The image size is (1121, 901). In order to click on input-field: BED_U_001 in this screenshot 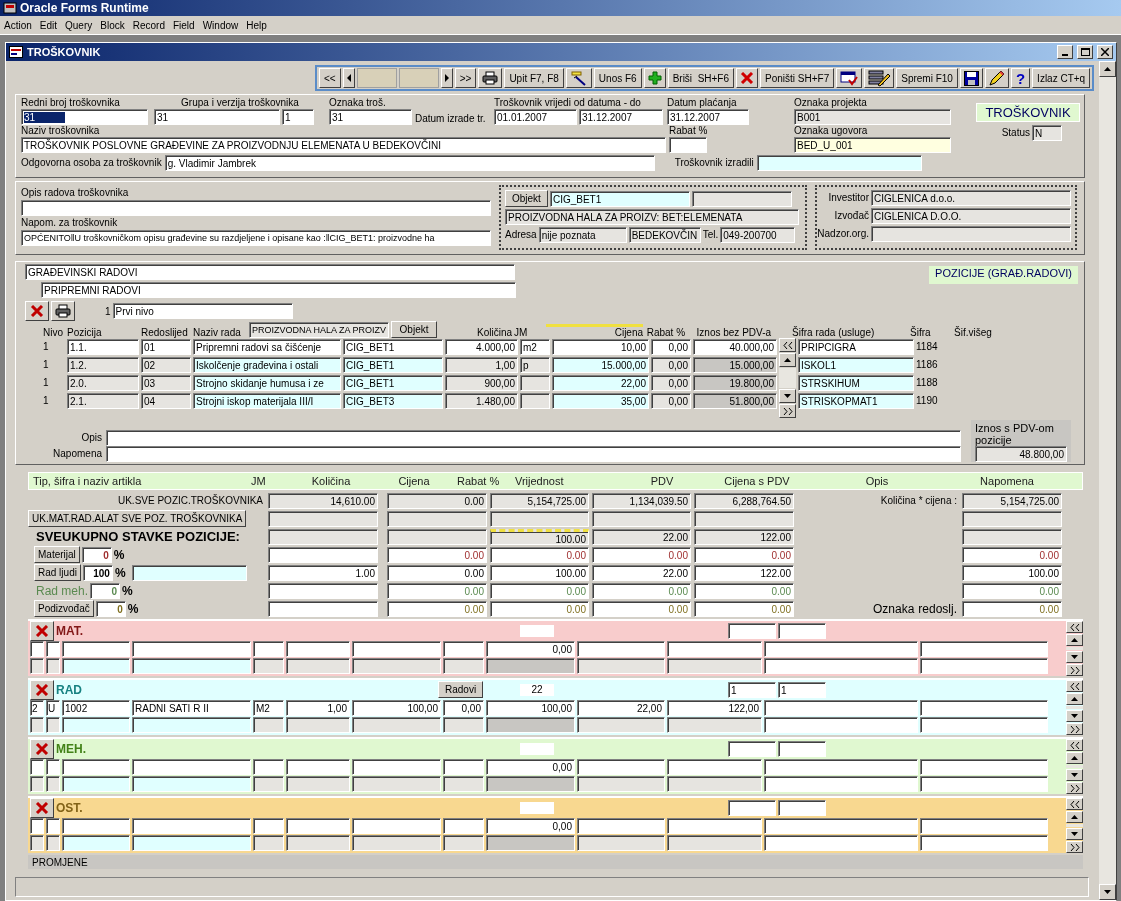, I will do `click(872, 145)`.